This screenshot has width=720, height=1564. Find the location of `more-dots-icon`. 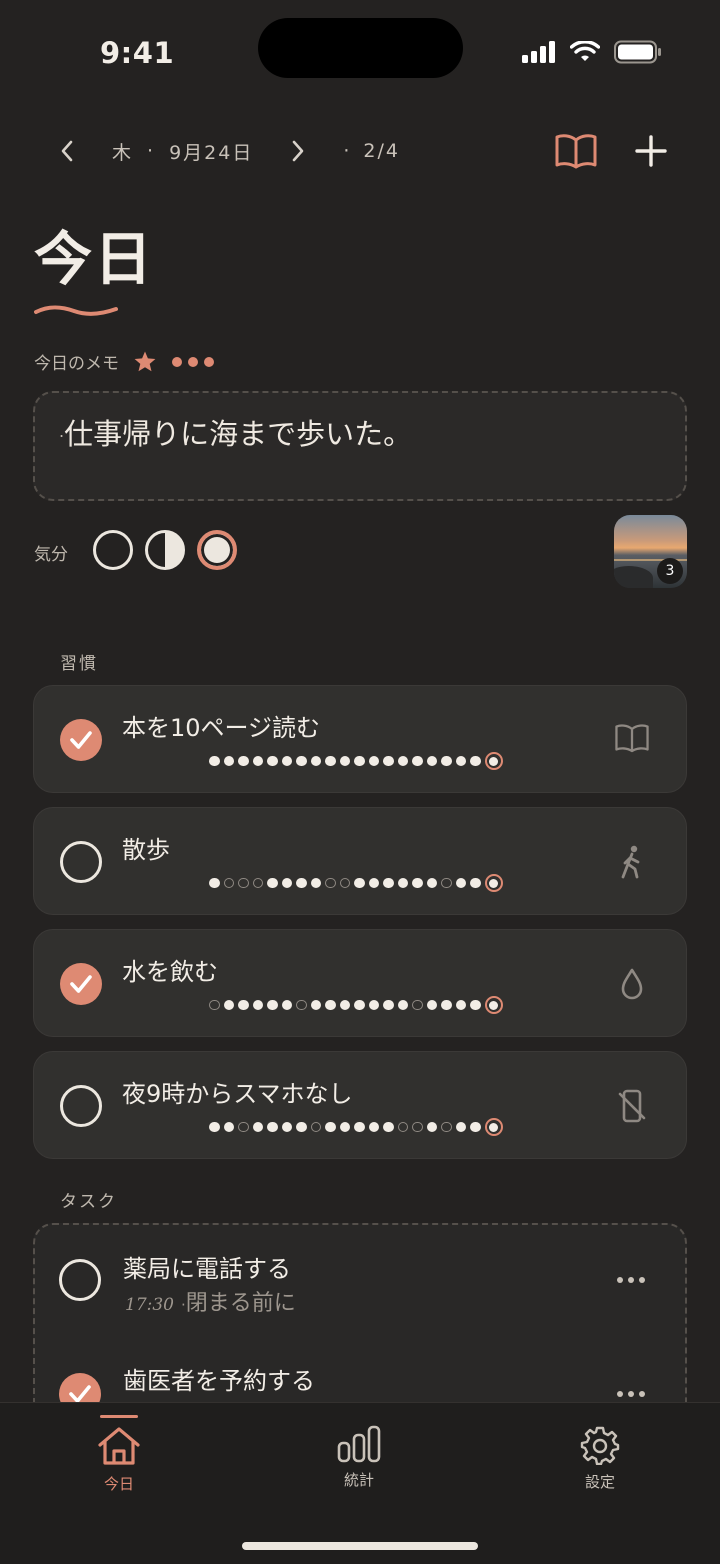

more-dots-icon is located at coordinates (193, 362).